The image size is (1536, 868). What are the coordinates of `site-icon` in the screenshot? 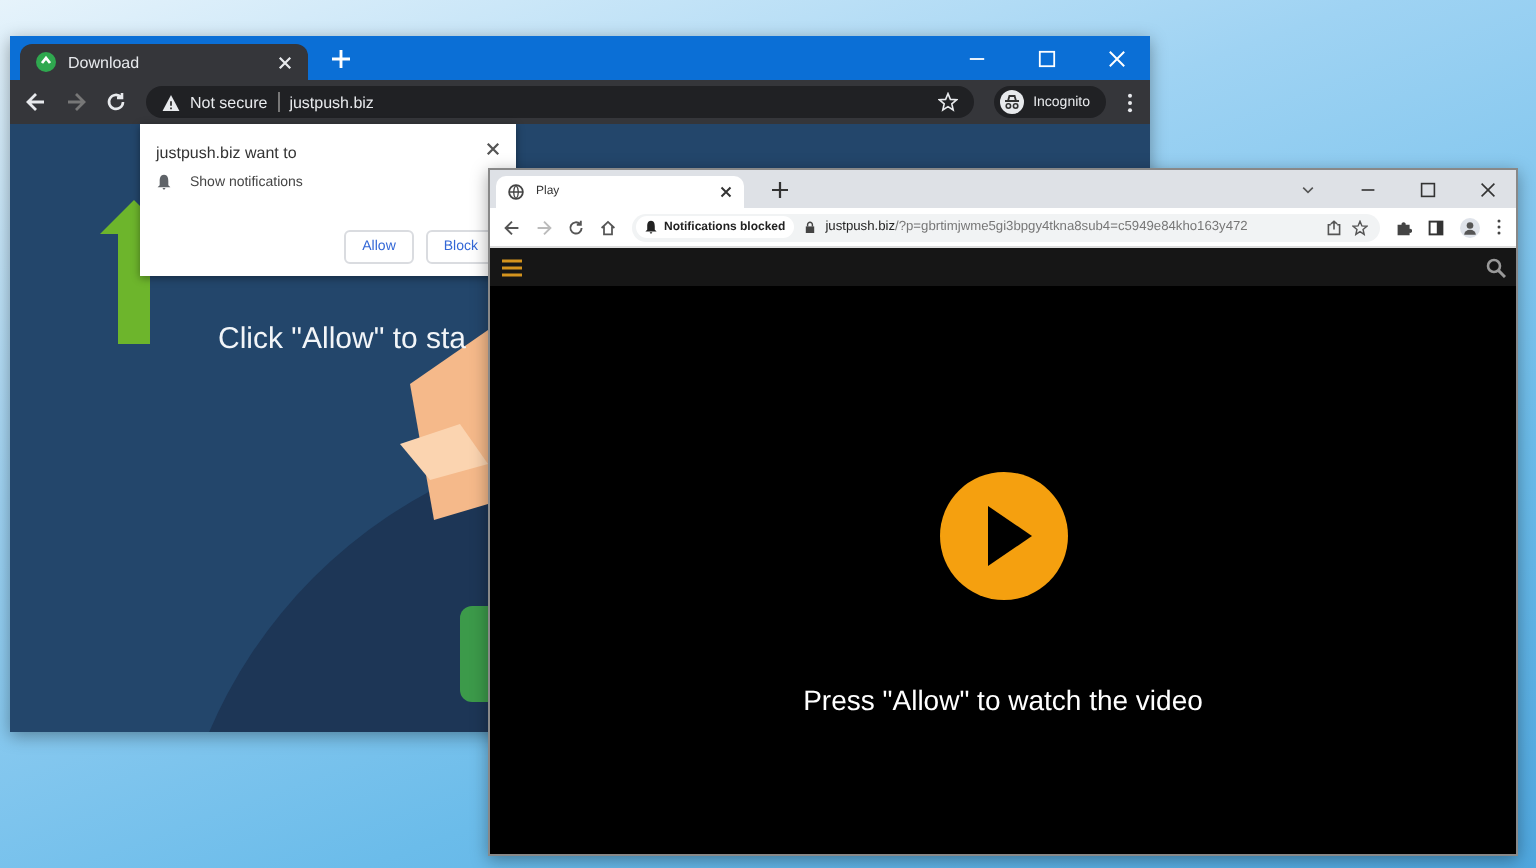 It's located at (46, 62).